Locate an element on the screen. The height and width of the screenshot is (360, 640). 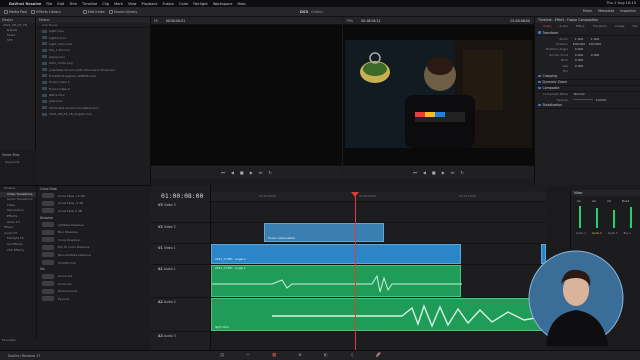
effect-item: Diamond Iris is located at coordinates (94, 292).